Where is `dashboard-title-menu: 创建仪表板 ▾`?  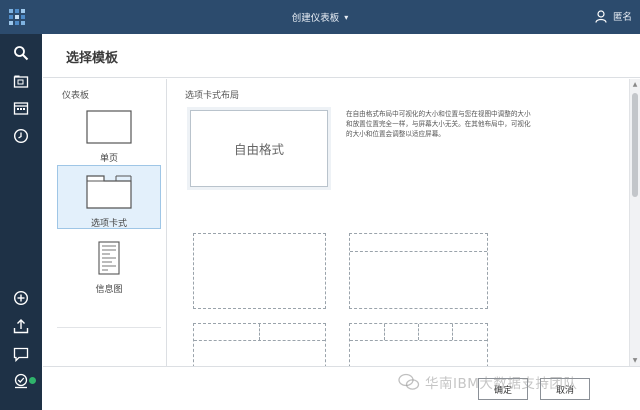 dashboard-title-menu: 创建仪表板 ▾ is located at coordinates (320, 17).